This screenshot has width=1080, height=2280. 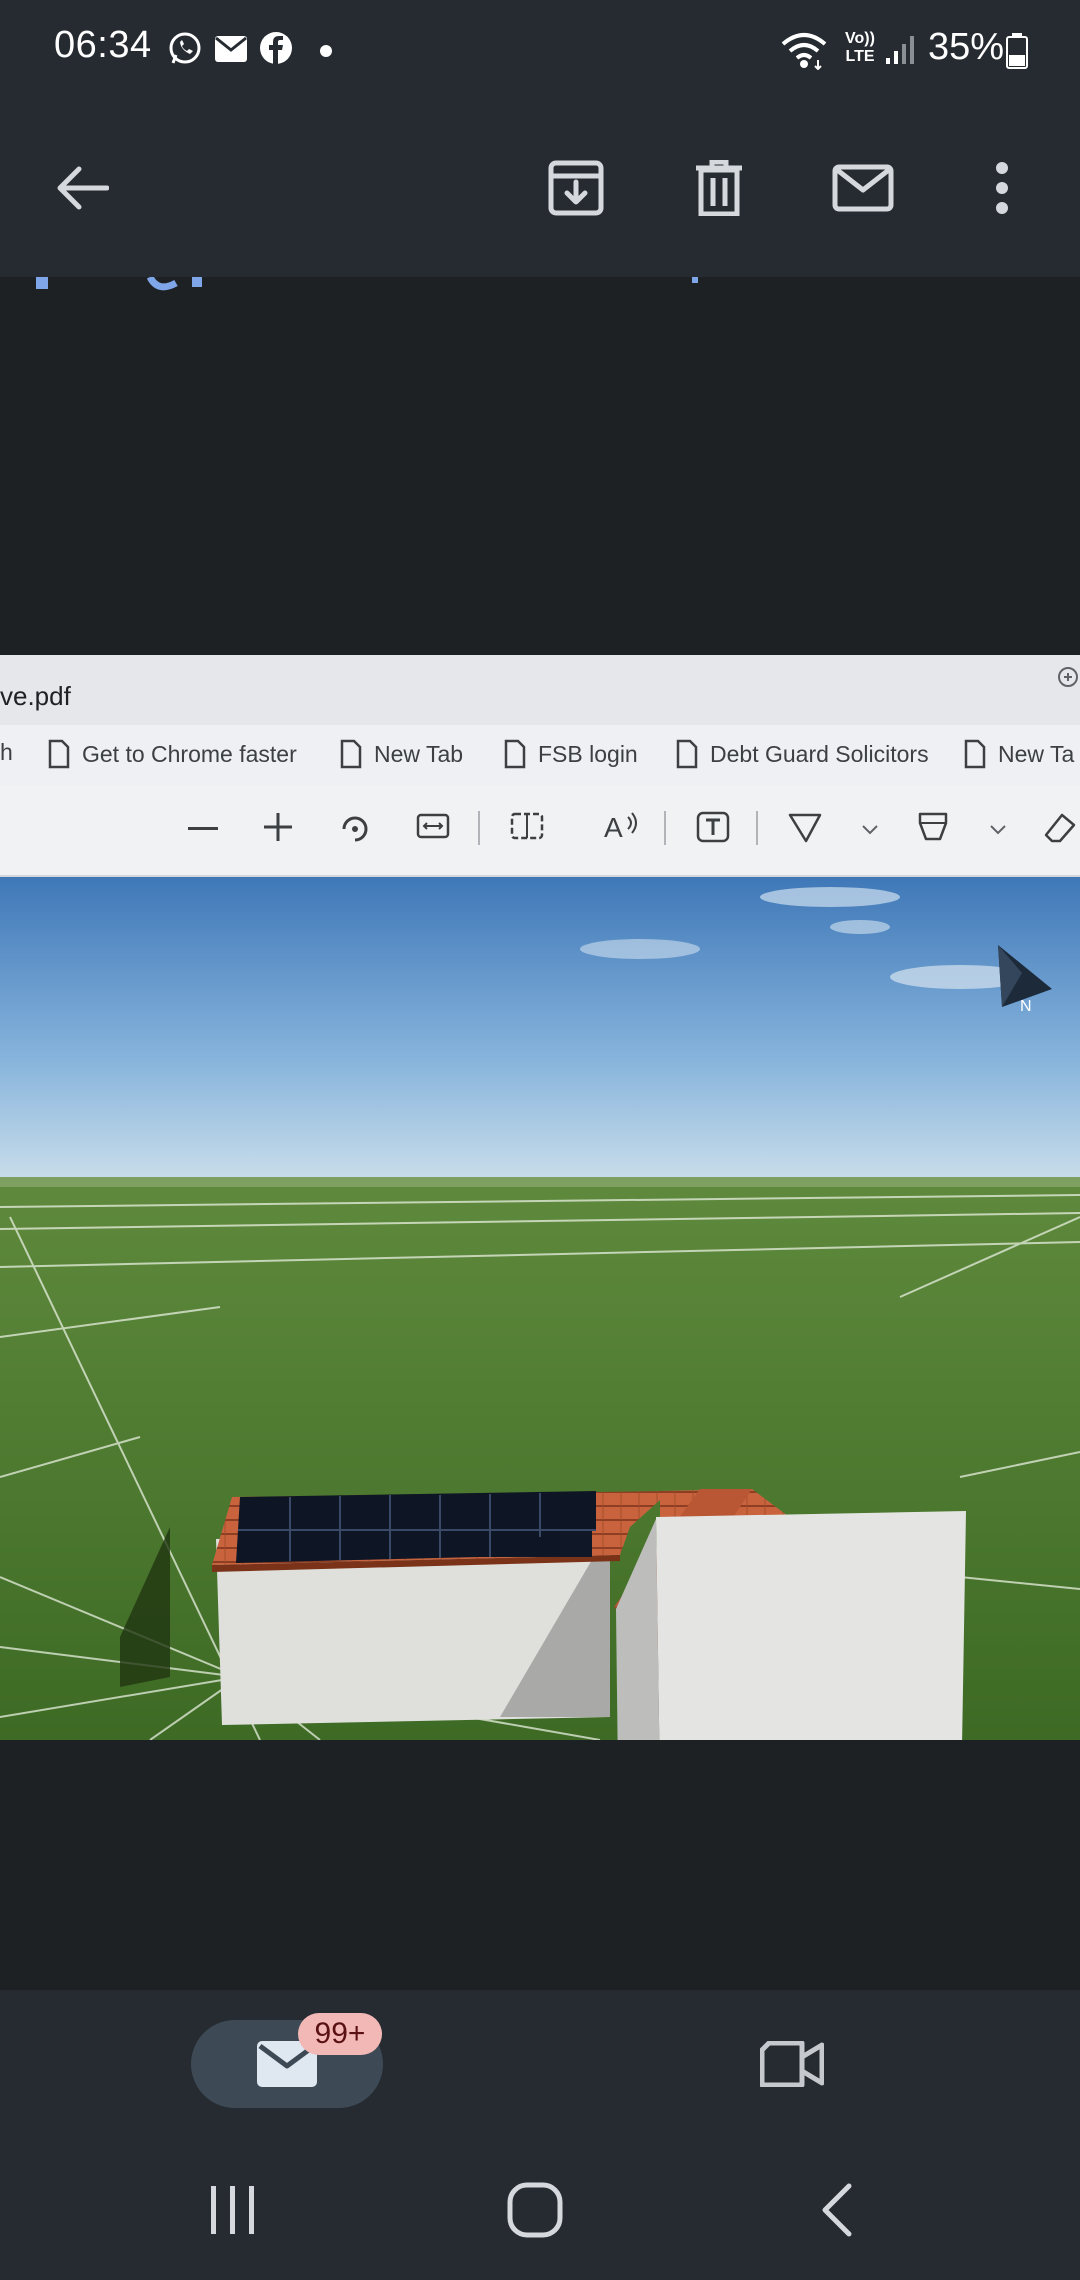 I want to click on arrow-back-icon, so click(x=83, y=188).